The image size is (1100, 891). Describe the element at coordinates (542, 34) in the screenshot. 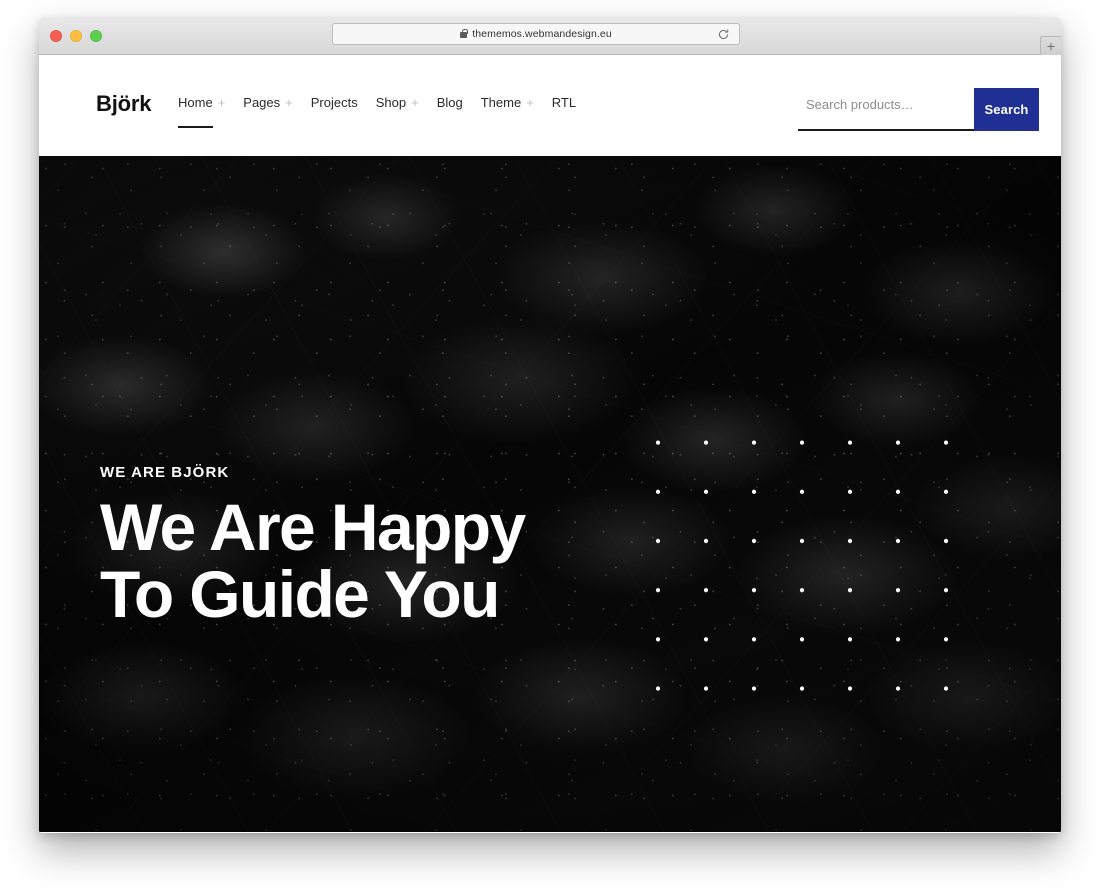

I see `address-bar-url: thememos.webmandesign.eu` at that location.